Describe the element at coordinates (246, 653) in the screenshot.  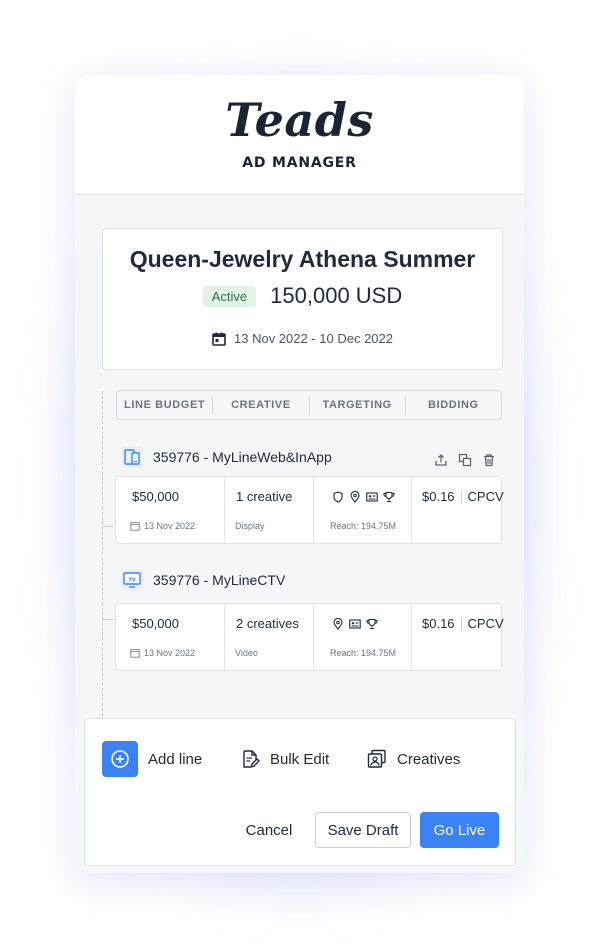
I see `creative-format: Video` at that location.